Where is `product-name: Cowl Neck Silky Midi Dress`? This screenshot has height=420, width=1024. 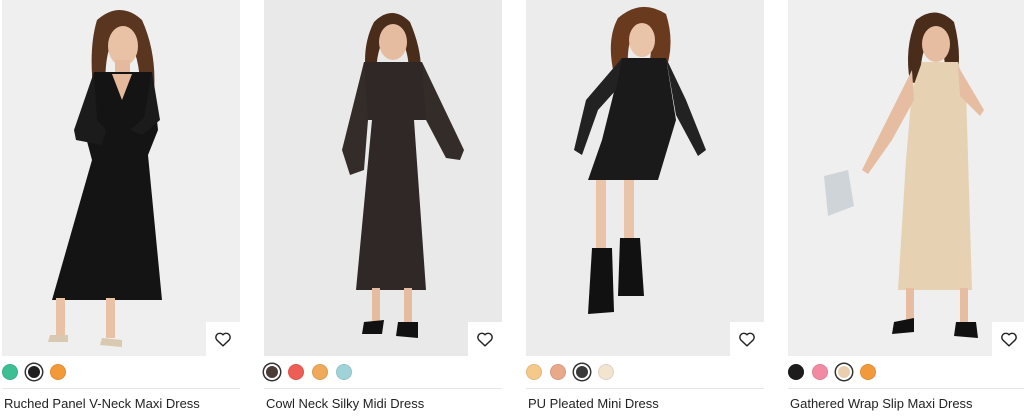
product-name: Cowl Neck Silky Midi Dress is located at coordinates (345, 403).